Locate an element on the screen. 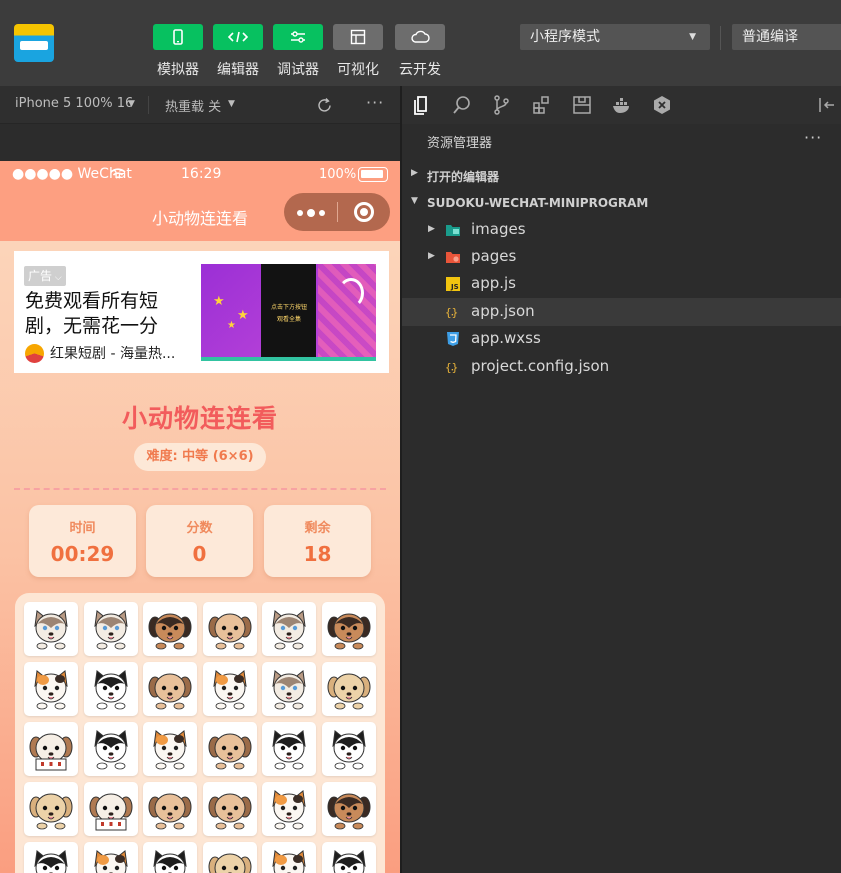 The width and height of the screenshot is (841, 873). explorer-title: 资源管理器 is located at coordinates (460, 143).